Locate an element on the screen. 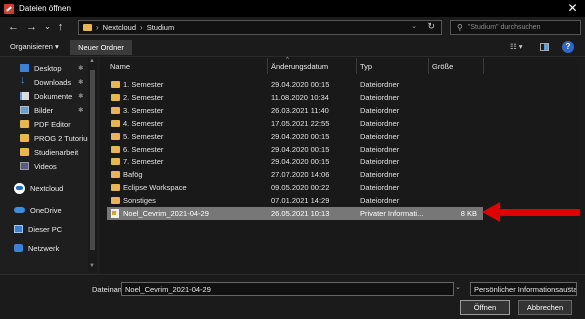 This screenshot has width=585, height=319. column-size-header: Größe is located at coordinates (442, 66).